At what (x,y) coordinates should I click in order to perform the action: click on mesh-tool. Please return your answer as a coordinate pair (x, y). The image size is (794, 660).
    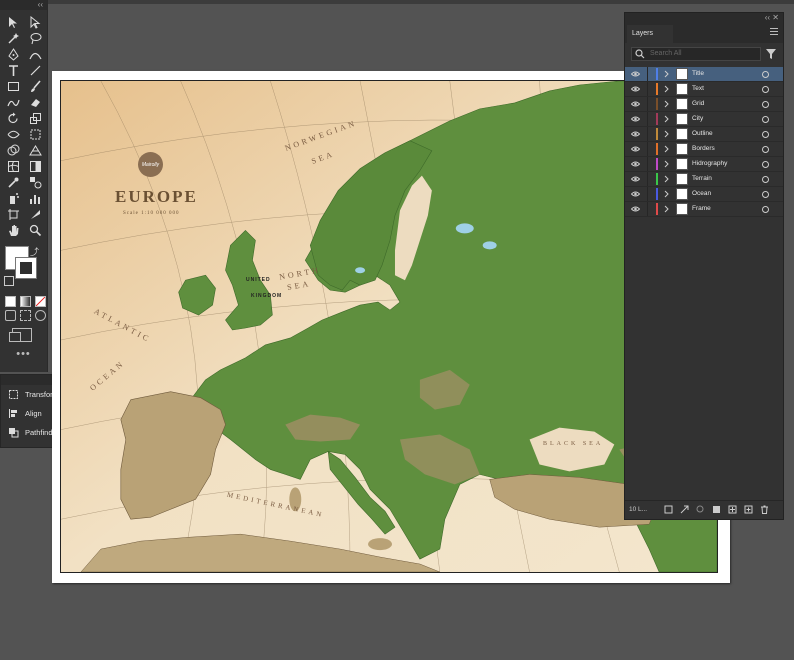
    Looking at the image, I should click on (13, 166).